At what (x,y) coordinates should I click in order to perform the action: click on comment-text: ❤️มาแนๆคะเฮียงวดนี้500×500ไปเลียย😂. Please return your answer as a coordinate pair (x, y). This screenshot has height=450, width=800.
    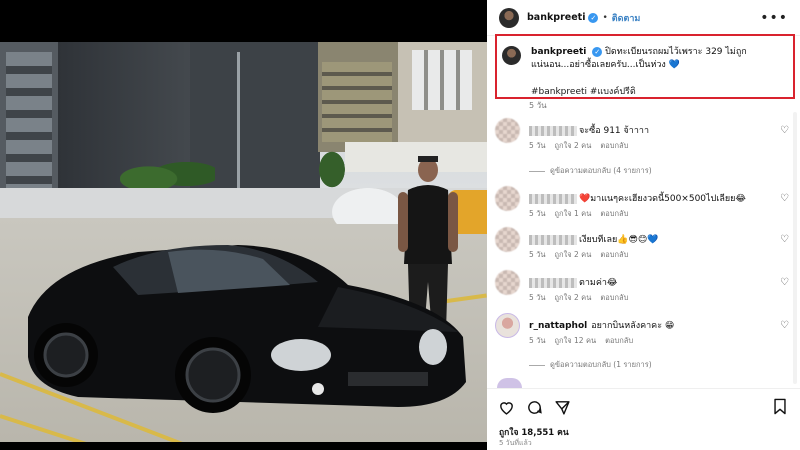
    Looking at the image, I should click on (637, 198).